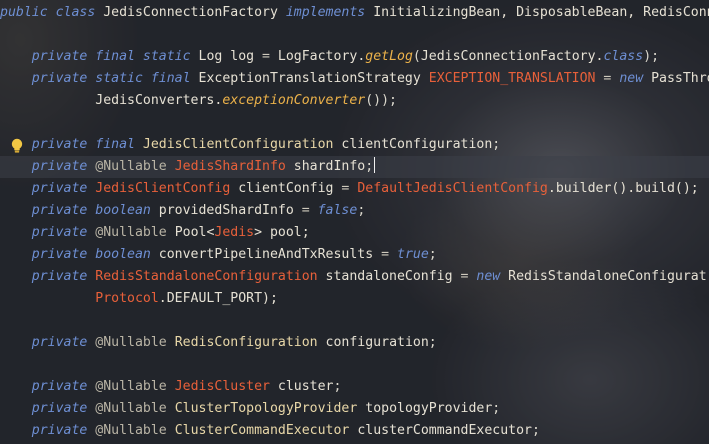 This screenshot has height=444, width=709. I want to click on code-token: ClusterCommandExecutor, so click(266, 430).